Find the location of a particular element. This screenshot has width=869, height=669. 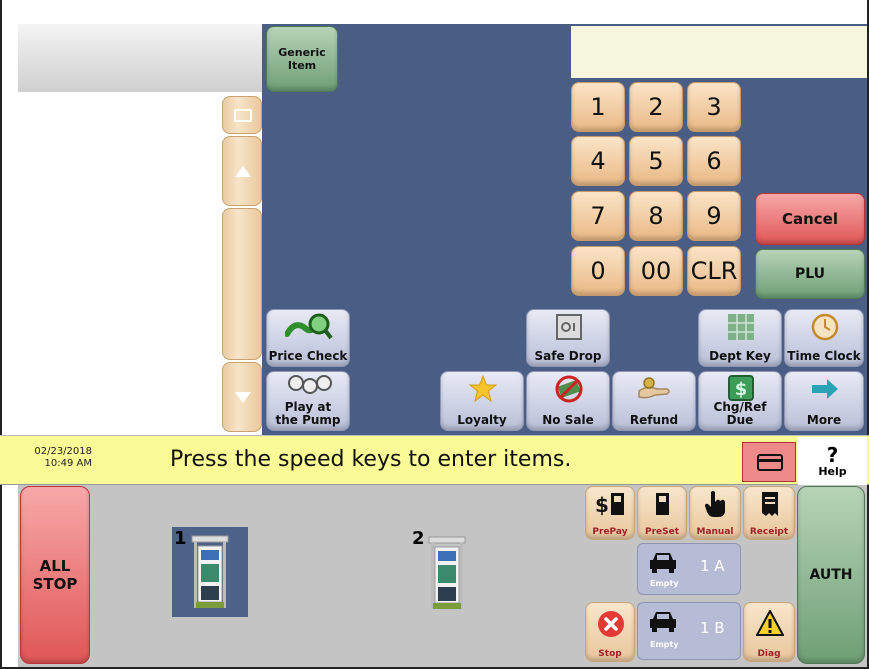

key-label: 1 is located at coordinates (598, 107).